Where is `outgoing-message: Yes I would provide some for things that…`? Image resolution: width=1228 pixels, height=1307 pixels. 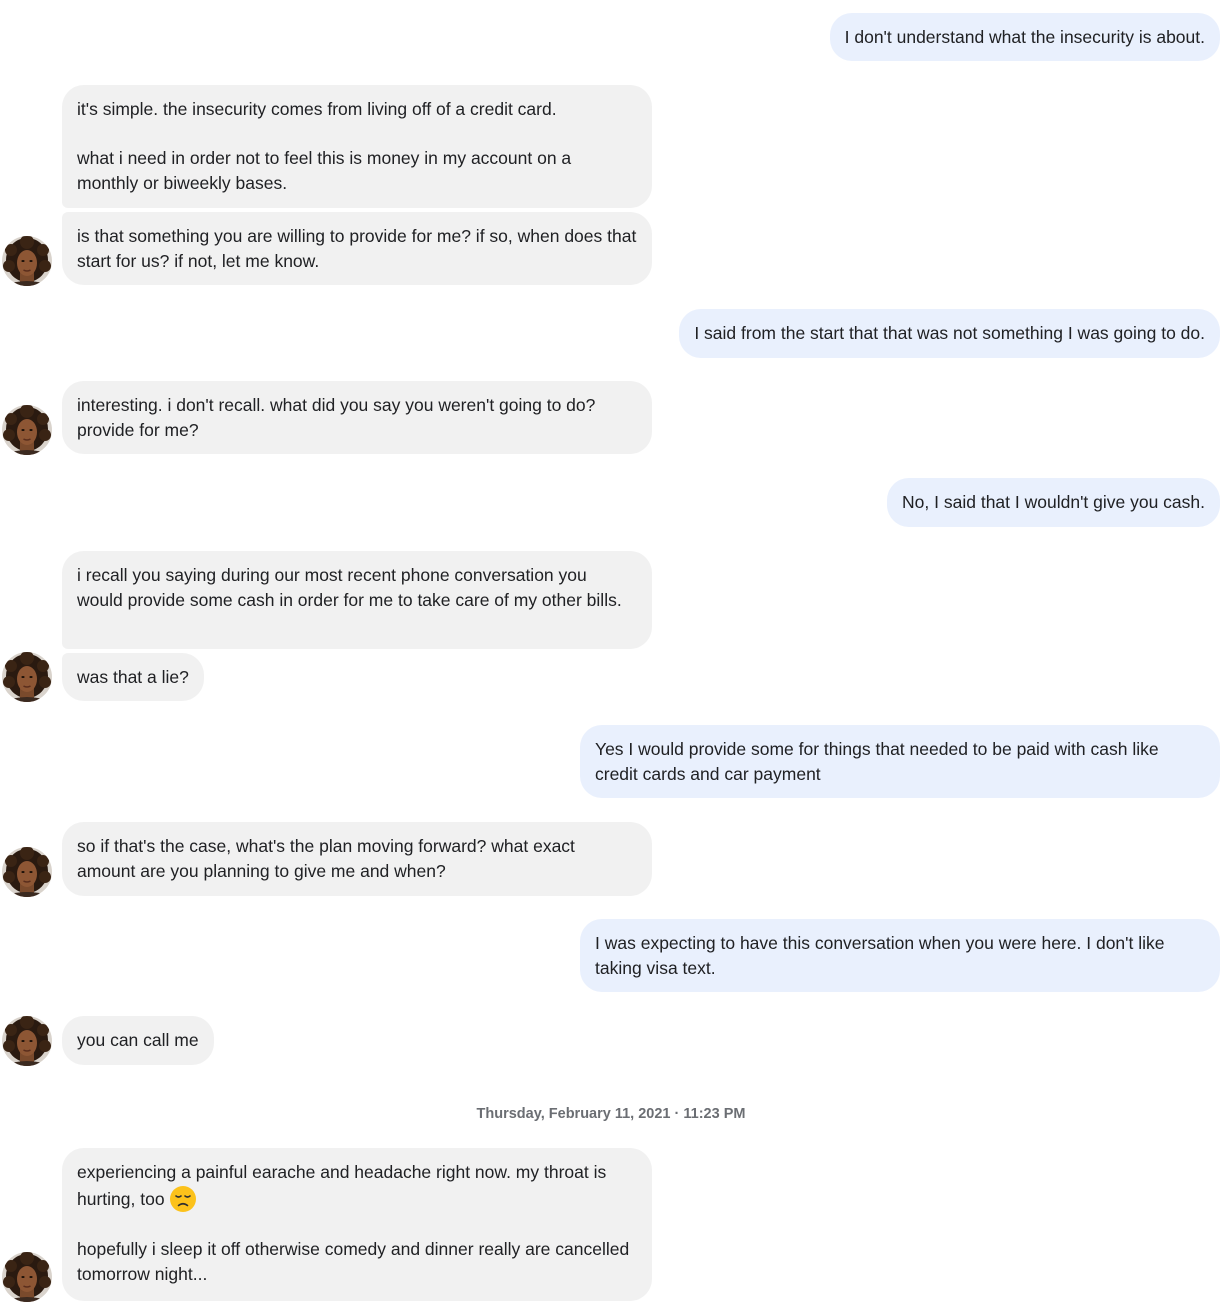 outgoing-message: Yes I would provide some for things that… is located at coordinates (900, 761).